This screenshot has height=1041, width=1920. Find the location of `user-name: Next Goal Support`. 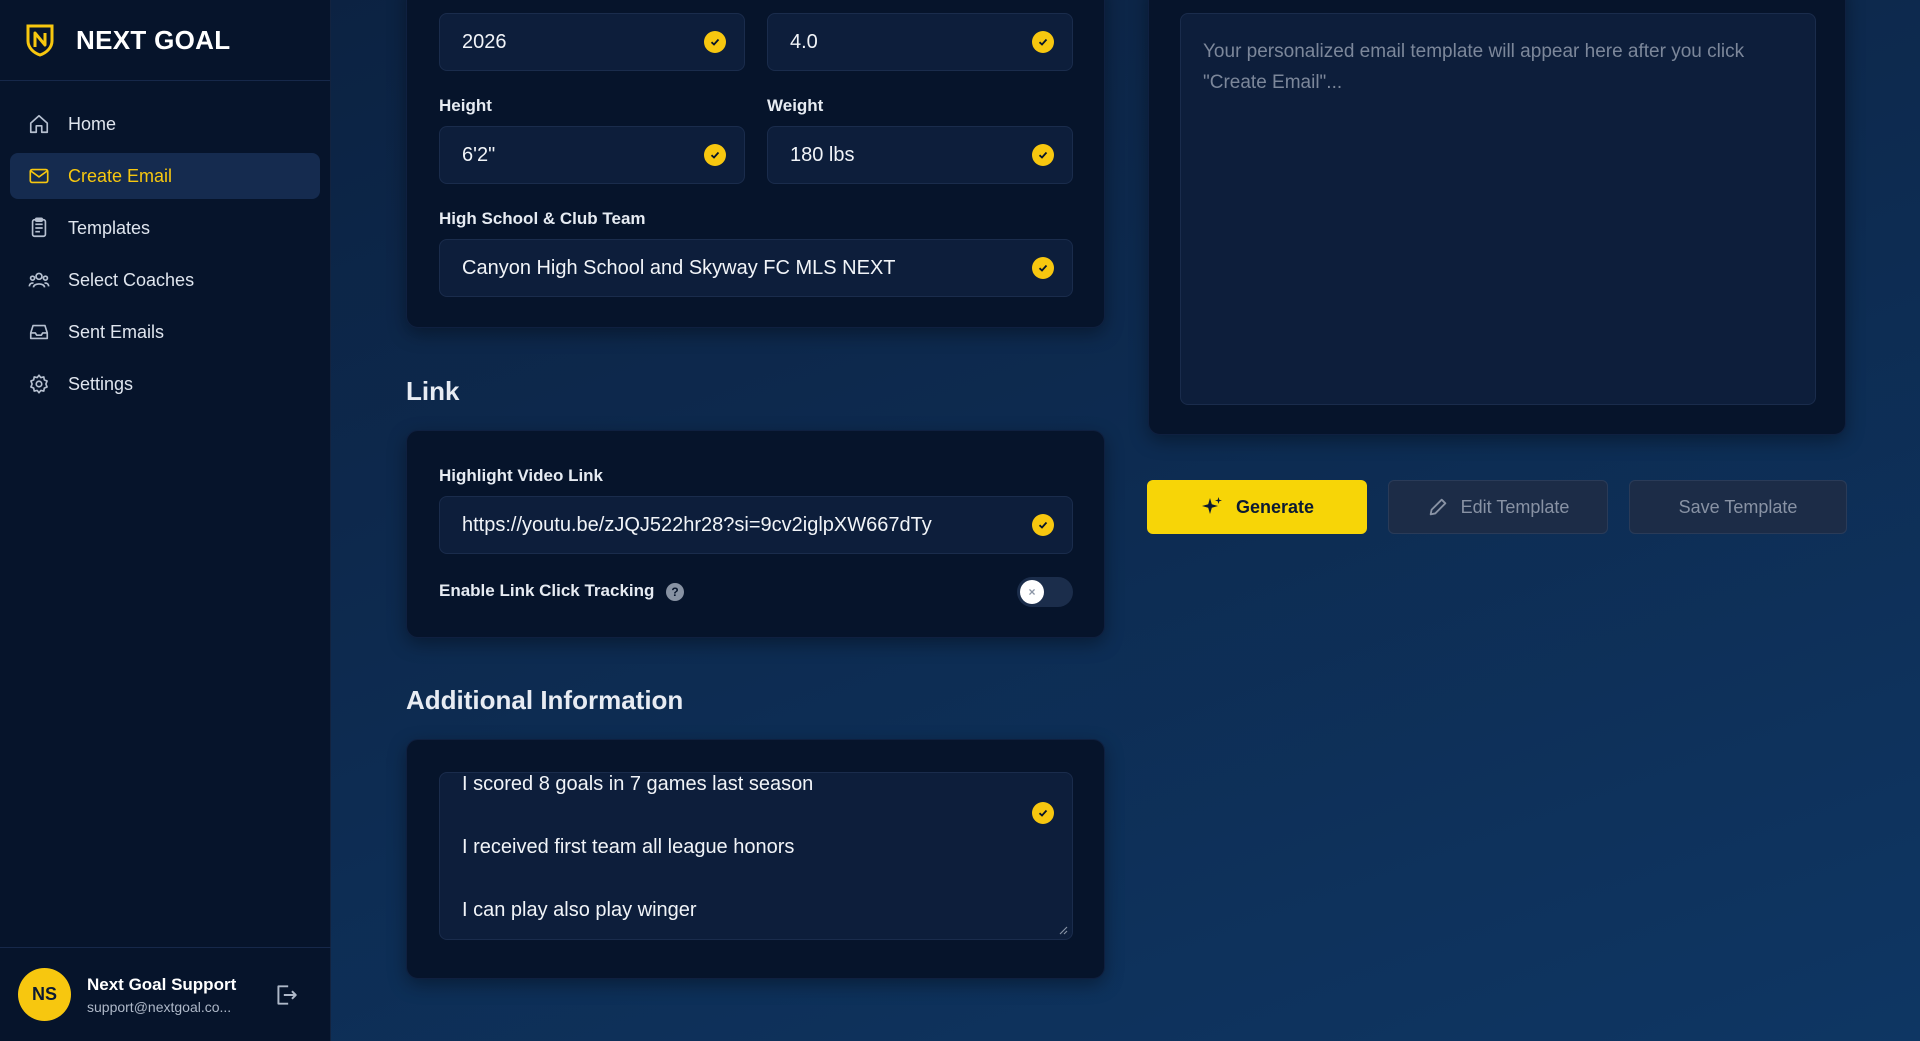

user-name: Next Goal Support is located at coordinates (162, 984).